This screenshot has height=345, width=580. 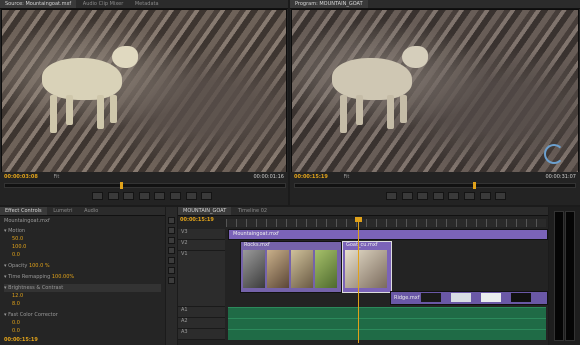 I want to click on tab-metadata: Metadata, so click(x=147, y=4).